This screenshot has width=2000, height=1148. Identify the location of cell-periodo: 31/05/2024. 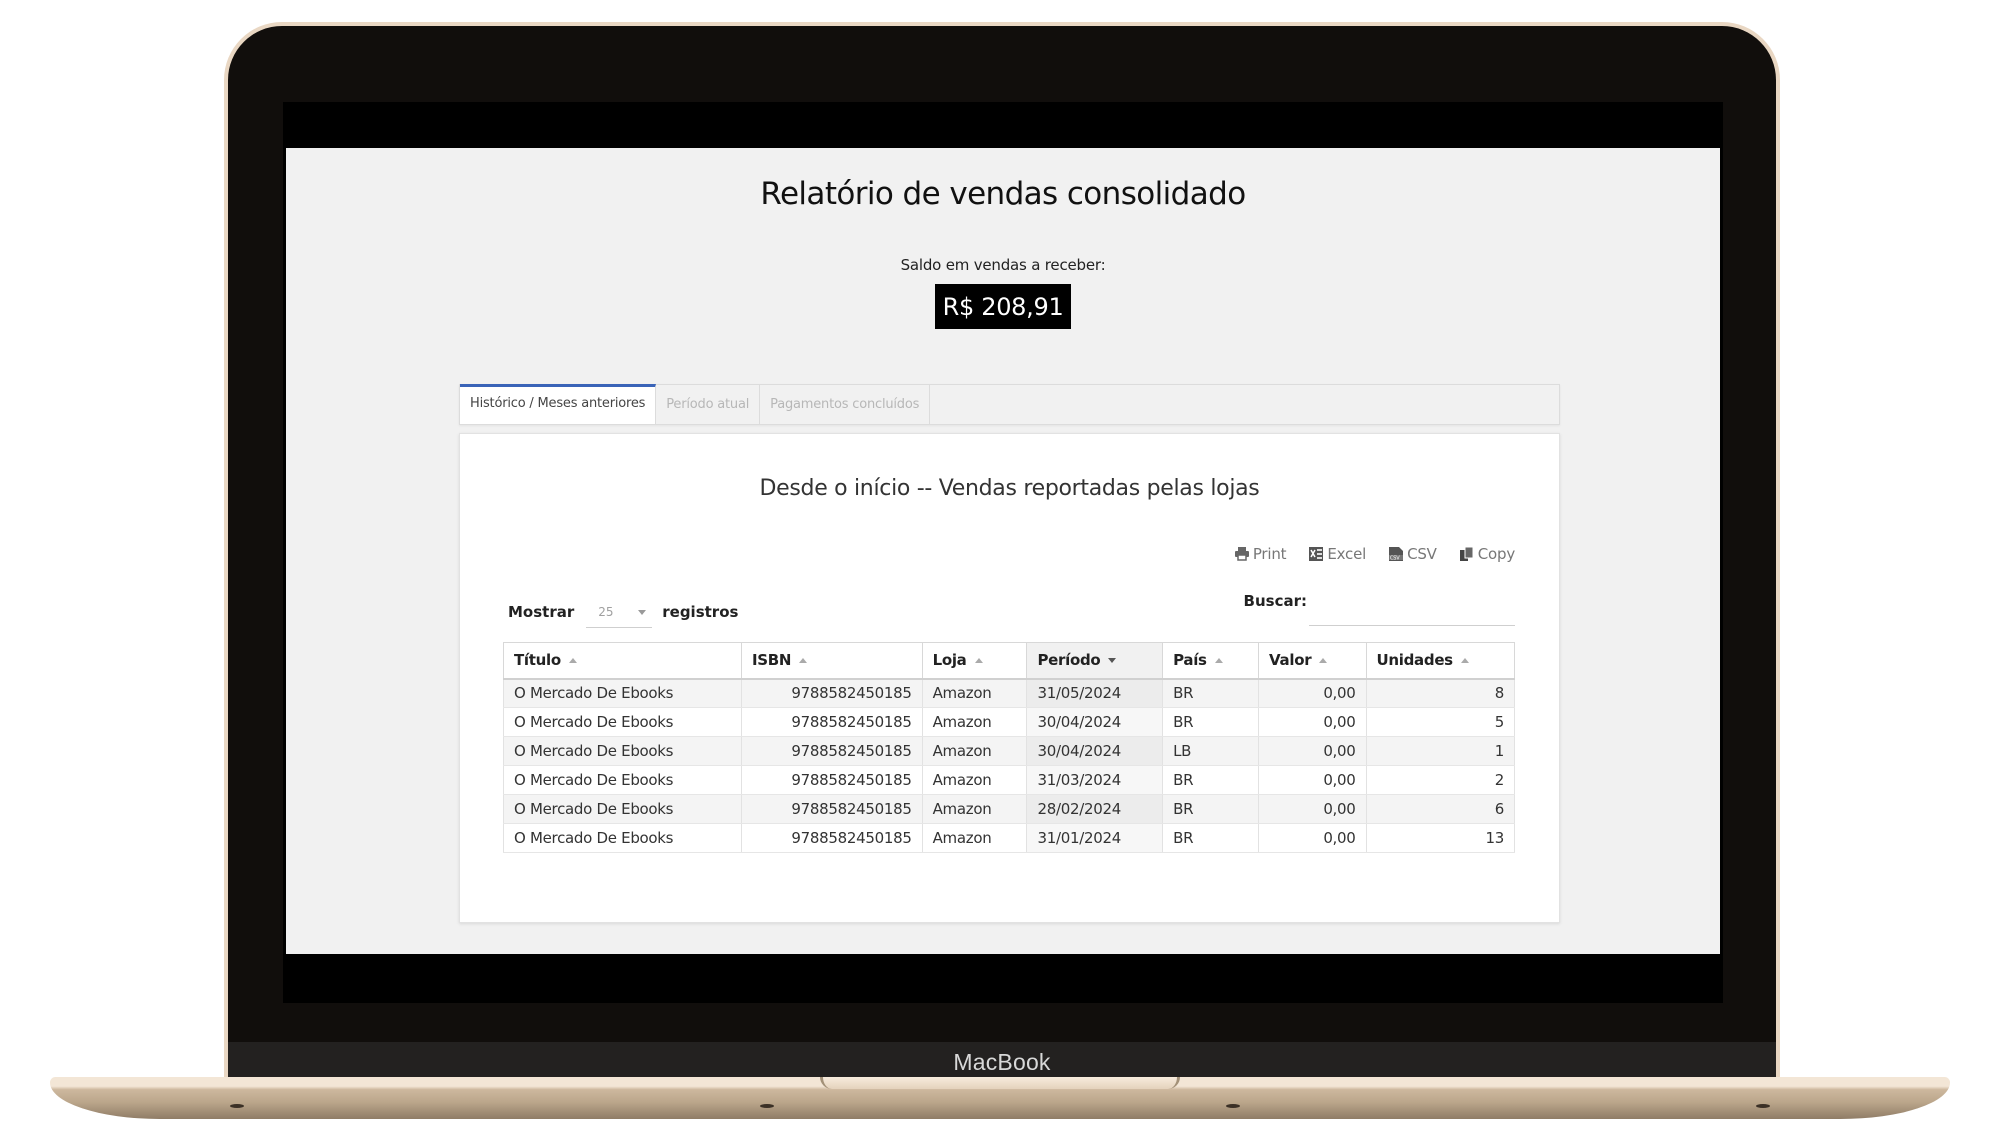
(1095, 693).